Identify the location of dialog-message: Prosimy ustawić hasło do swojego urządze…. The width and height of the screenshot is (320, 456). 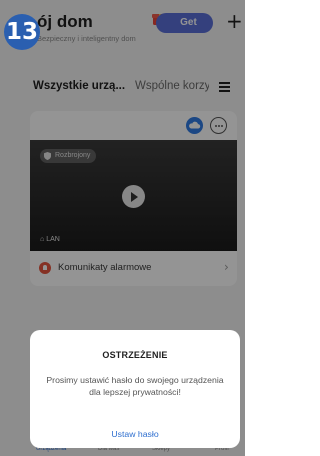
(135, 386).